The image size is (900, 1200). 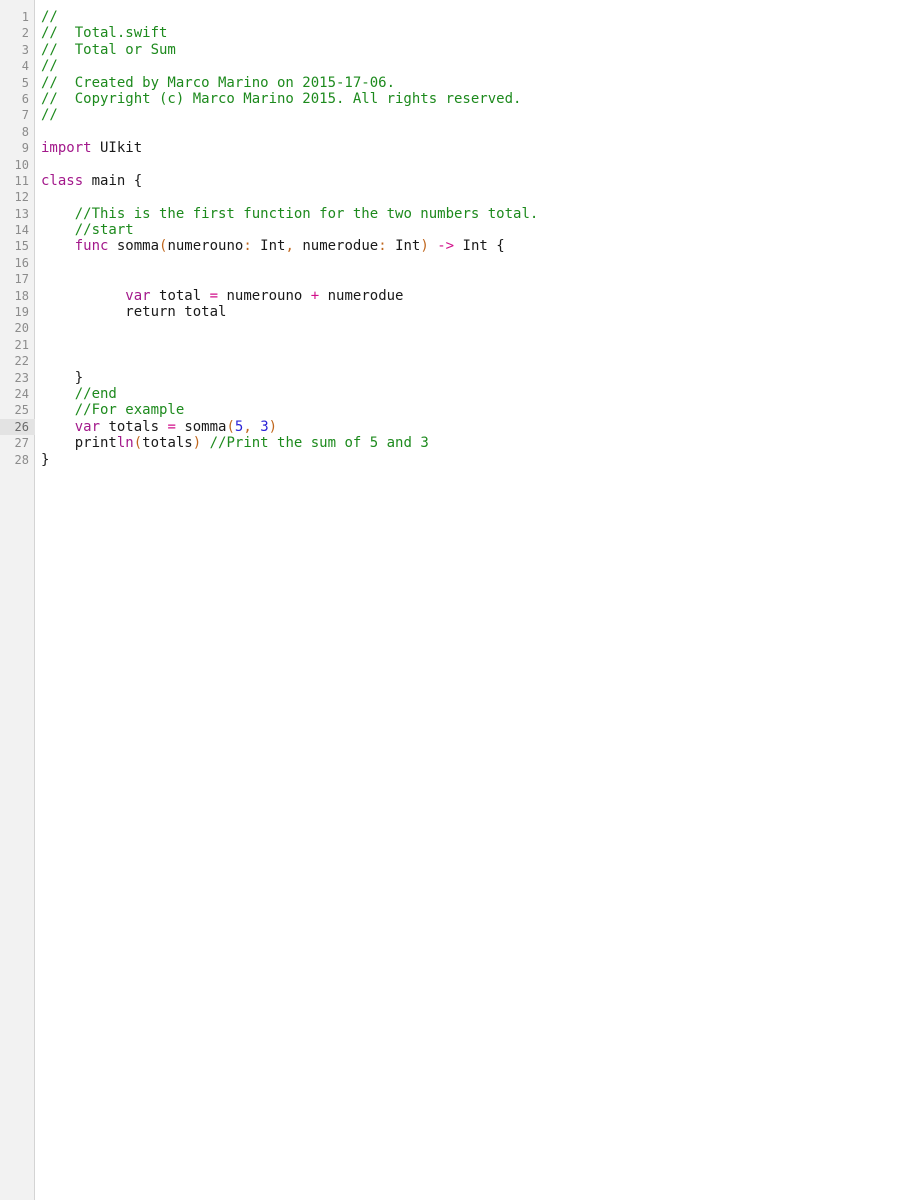 I want to click on code-token-keyword: class, so click(x=62, y=180).